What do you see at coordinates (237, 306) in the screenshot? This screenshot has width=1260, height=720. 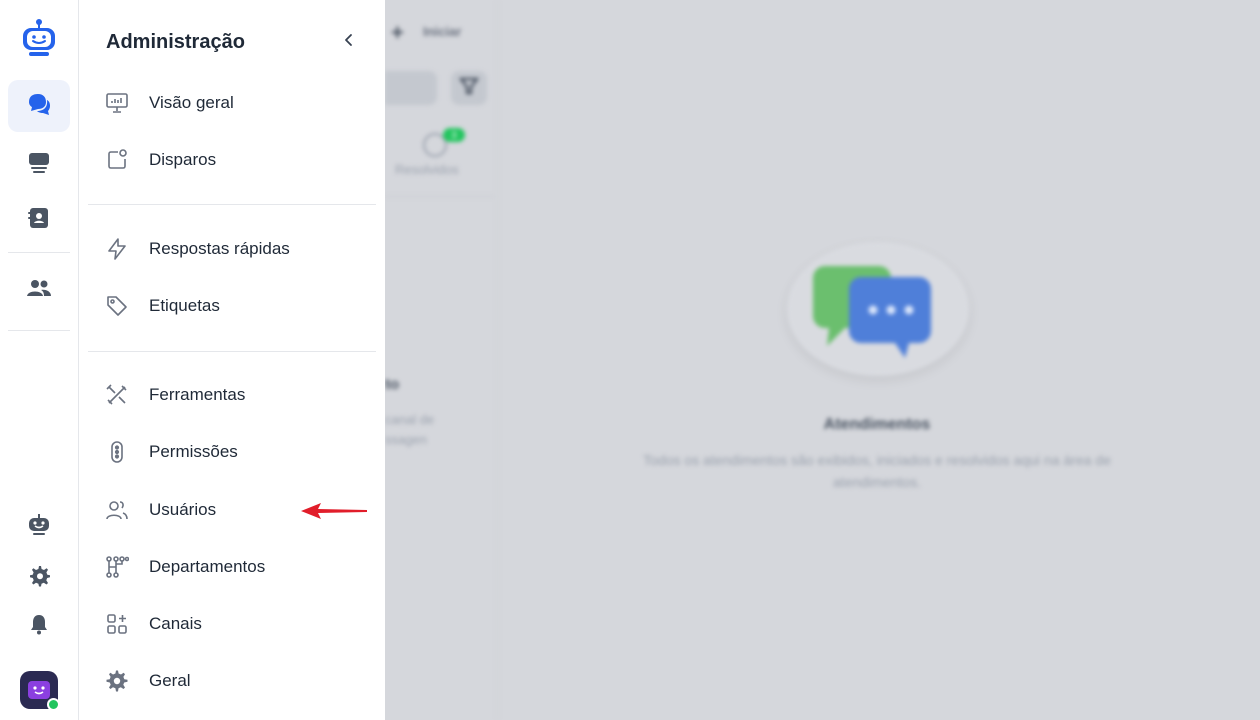 I see `menu-item-etiquetas: Etiquetas` at bounding box center [237, 306].